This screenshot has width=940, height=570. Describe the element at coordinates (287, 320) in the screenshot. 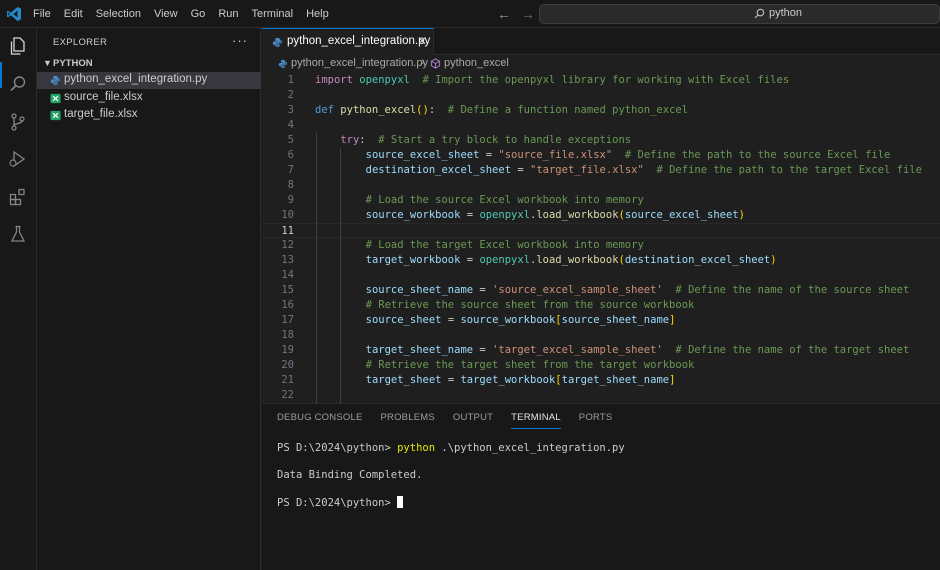

I see `line-number: 17` at that location.